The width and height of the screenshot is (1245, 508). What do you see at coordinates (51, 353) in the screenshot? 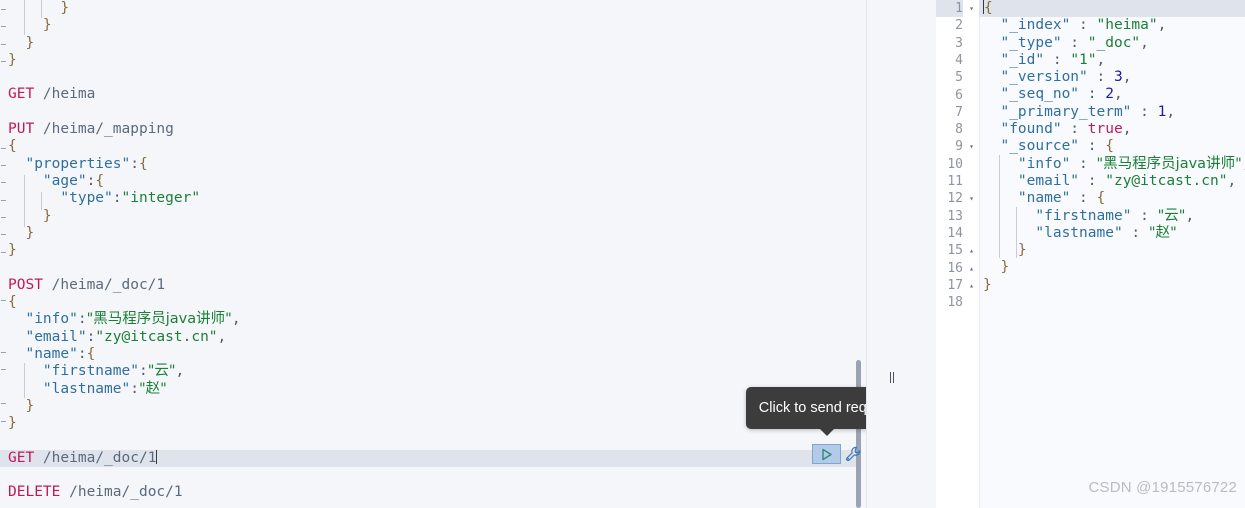
I see `code-token: "name"` at bounding box center [51, 353].